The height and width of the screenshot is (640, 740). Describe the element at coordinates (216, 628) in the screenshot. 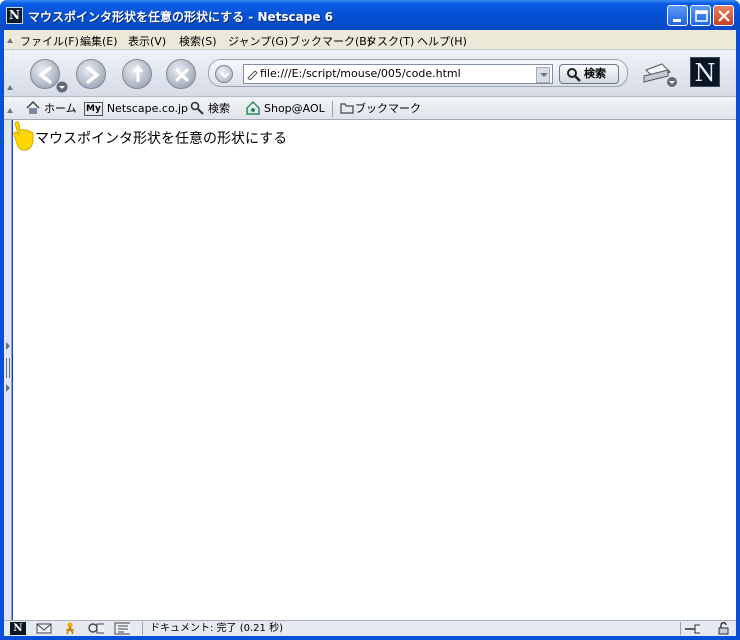

I see `status-text: ドキュメント: 完了 (0.21 秒)` at that location.